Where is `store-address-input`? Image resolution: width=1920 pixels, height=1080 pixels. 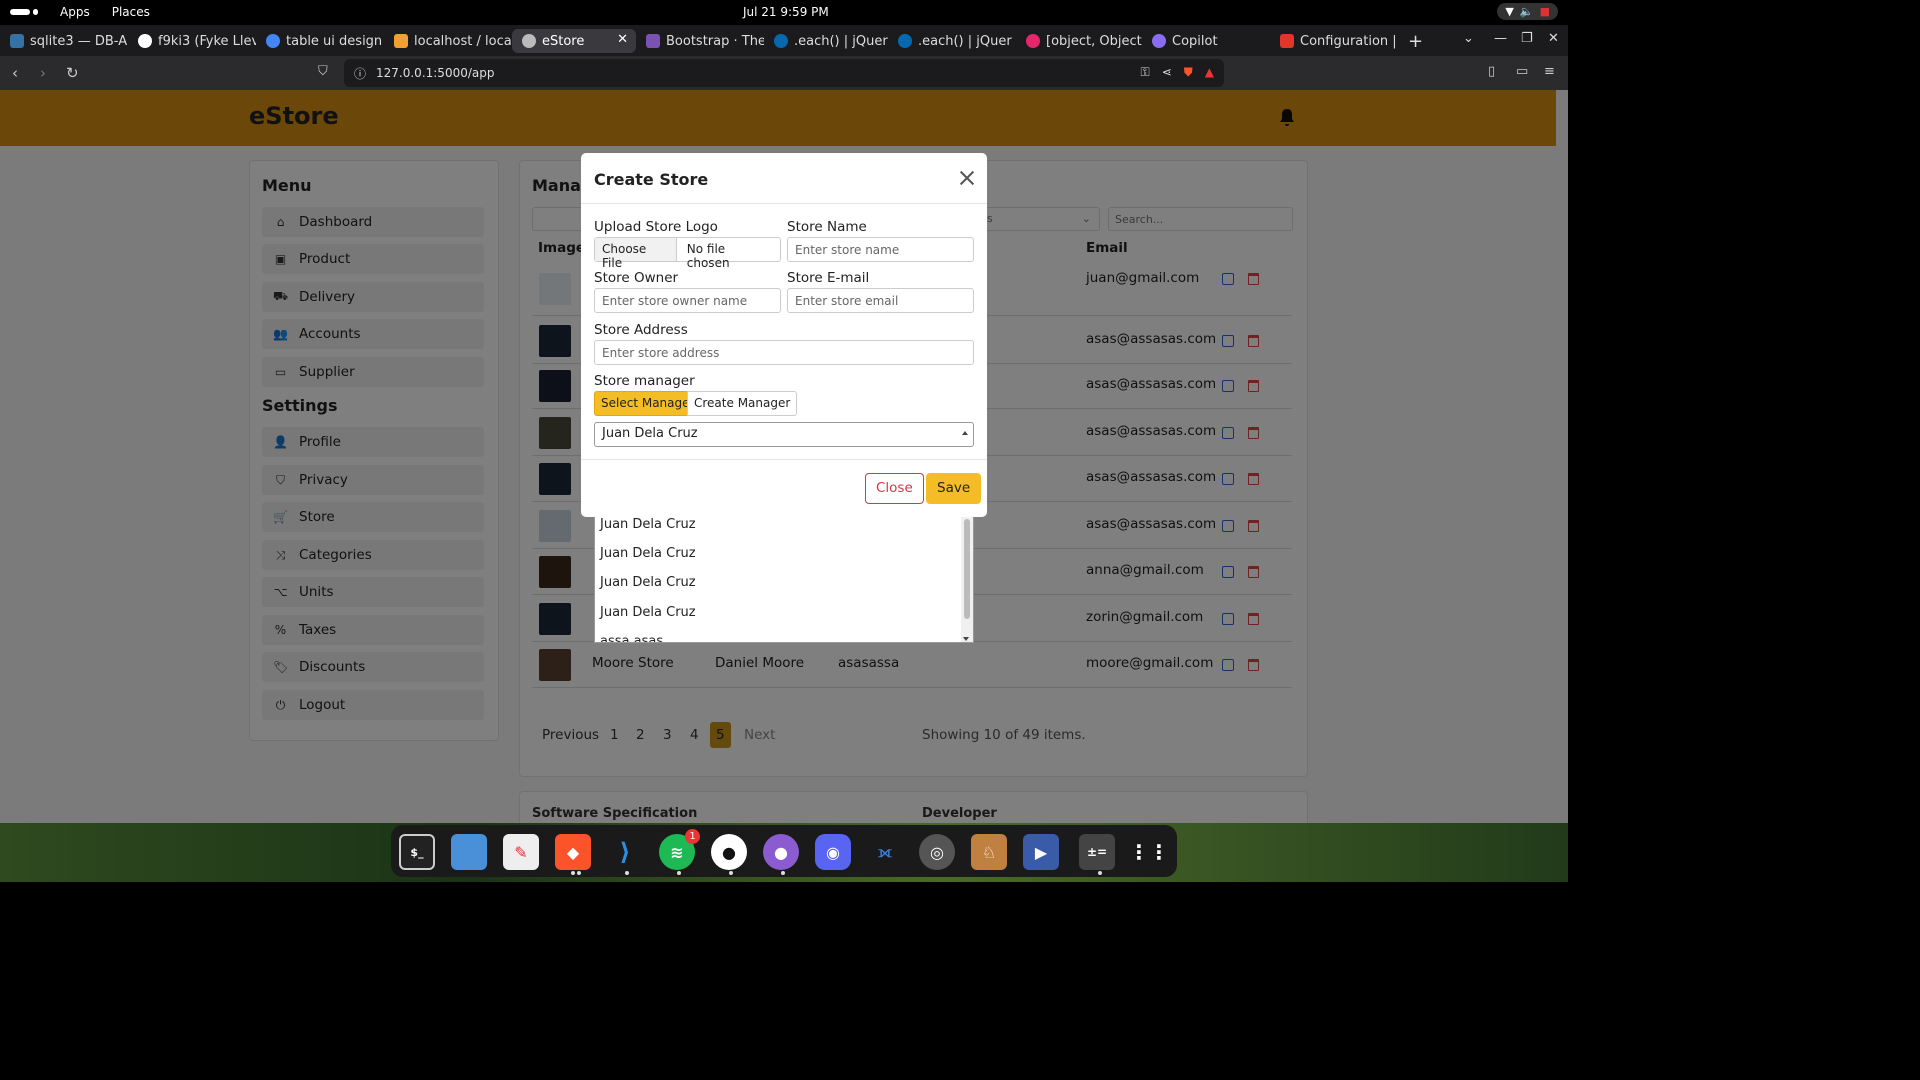 store-address-input is located at coordinates (784, 352).